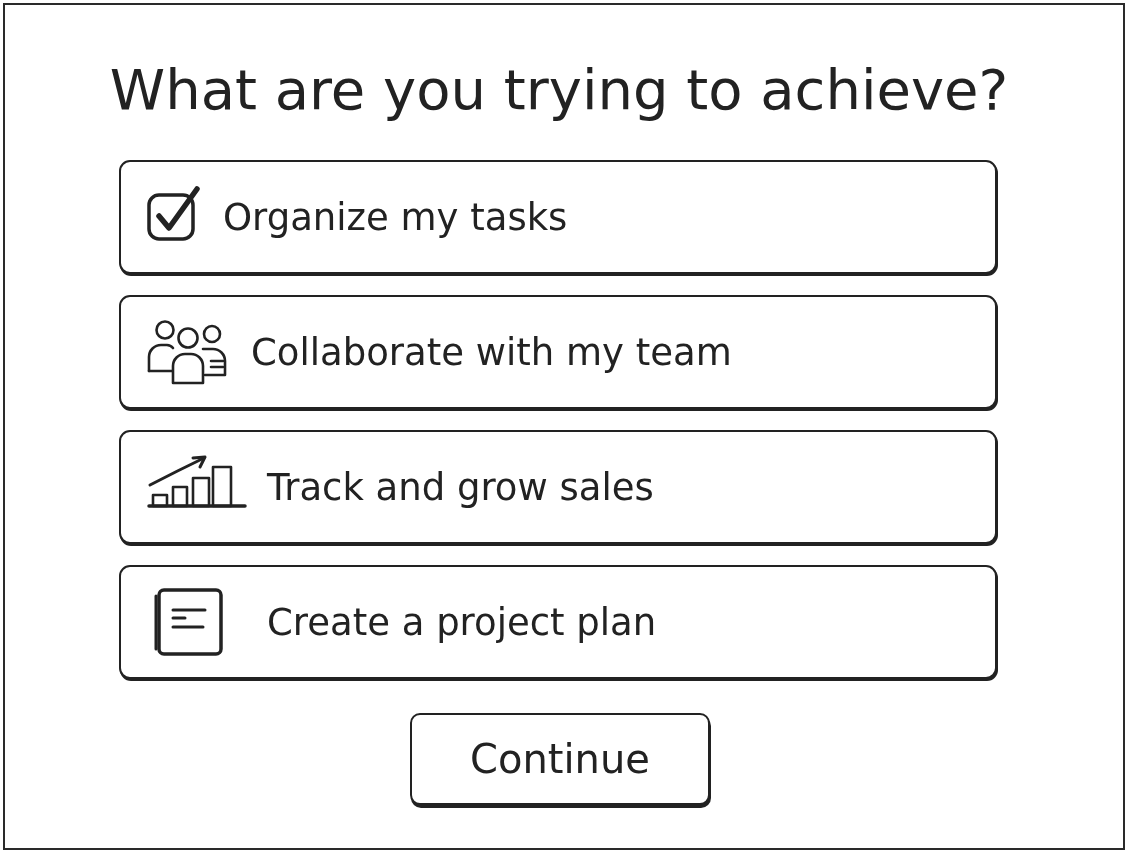 The width and height of the screenshot is (1128, 854). I want to click on checkbox-tick-icon, so click(174, 214).